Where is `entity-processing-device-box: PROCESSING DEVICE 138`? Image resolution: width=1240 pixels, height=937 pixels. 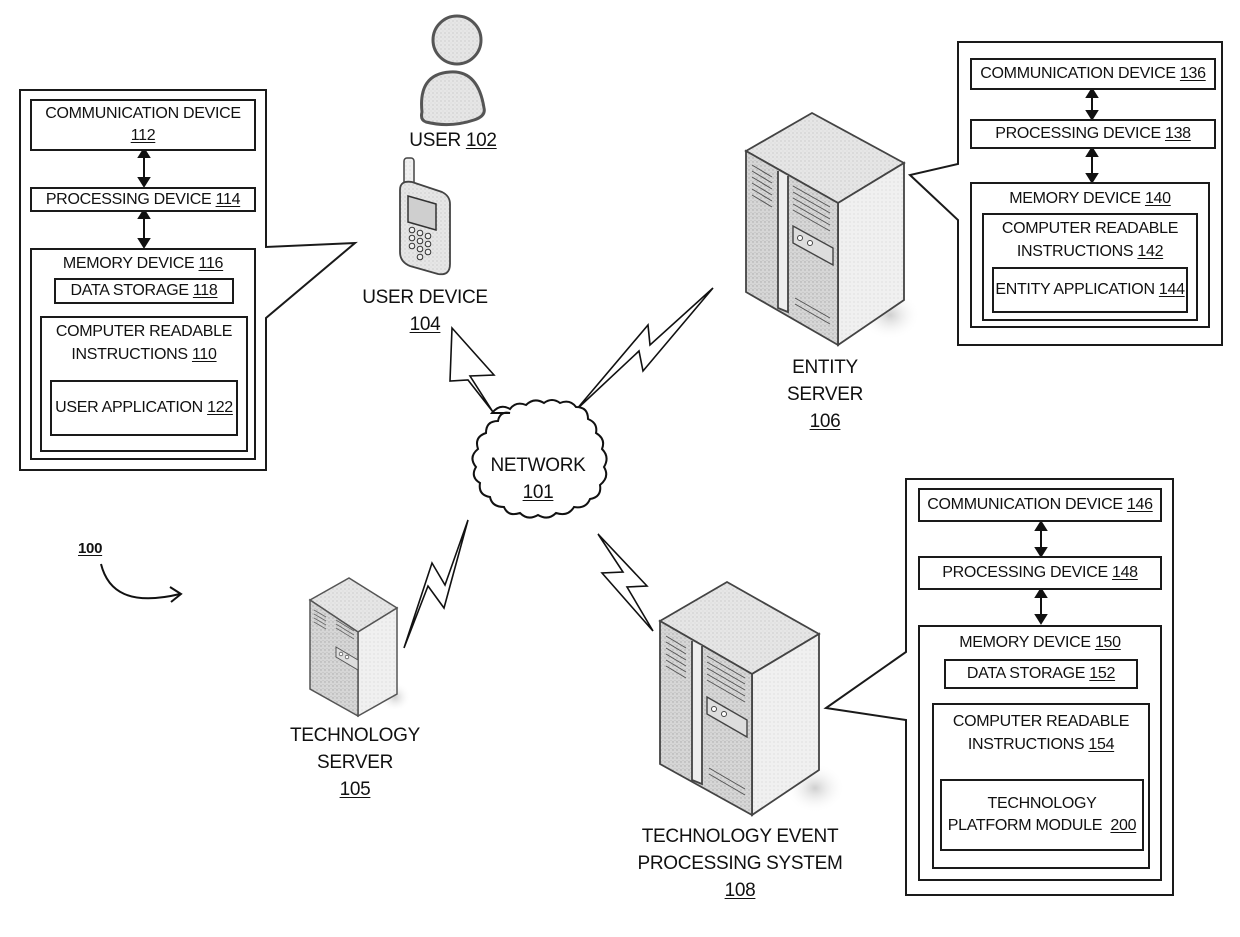
entity-processing-device-box: PROCESSING DEVICE 138 is located at coordinates (1093, 134).